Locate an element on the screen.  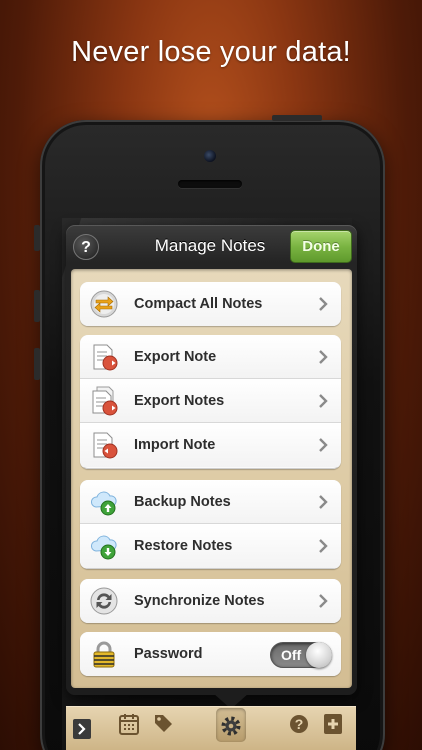
export-notes-row: Export Notes is located at coordinates (210, 401).